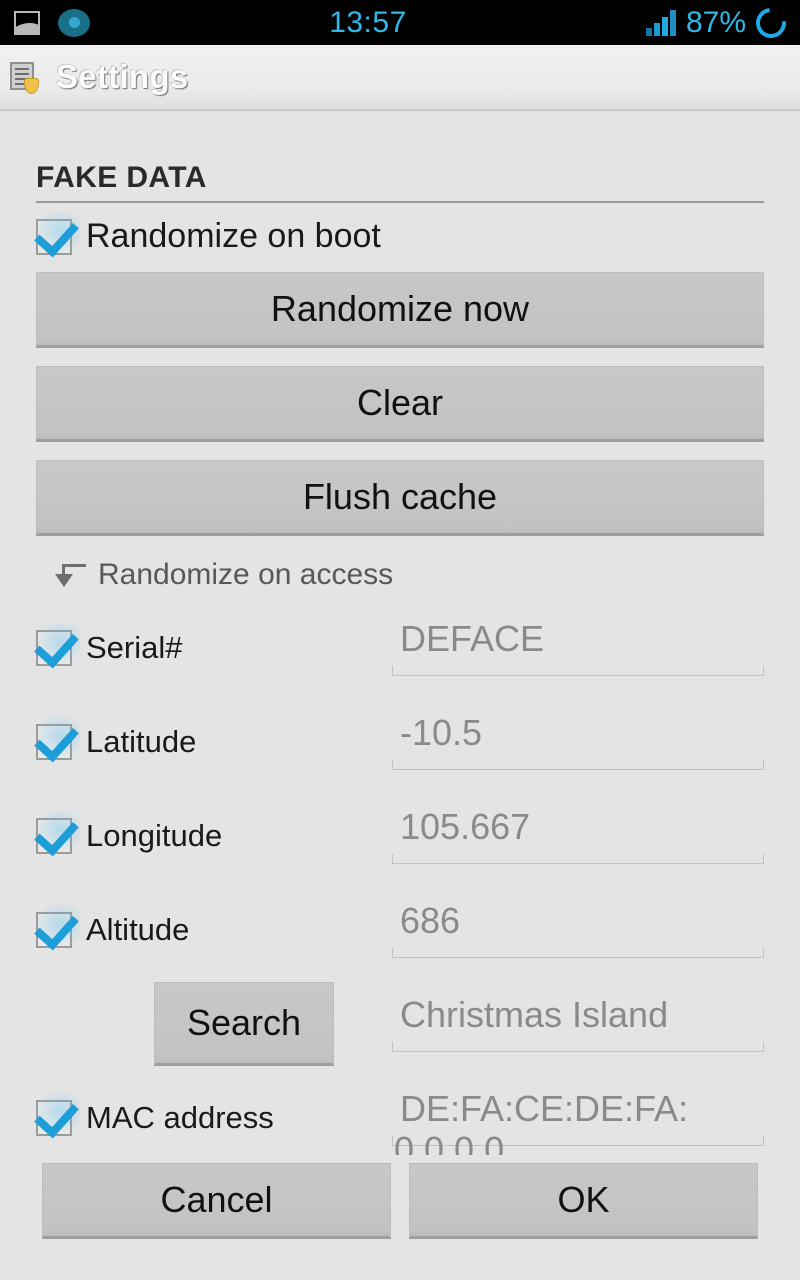  I want to click on signal-bars-icon, so click(660, 22).